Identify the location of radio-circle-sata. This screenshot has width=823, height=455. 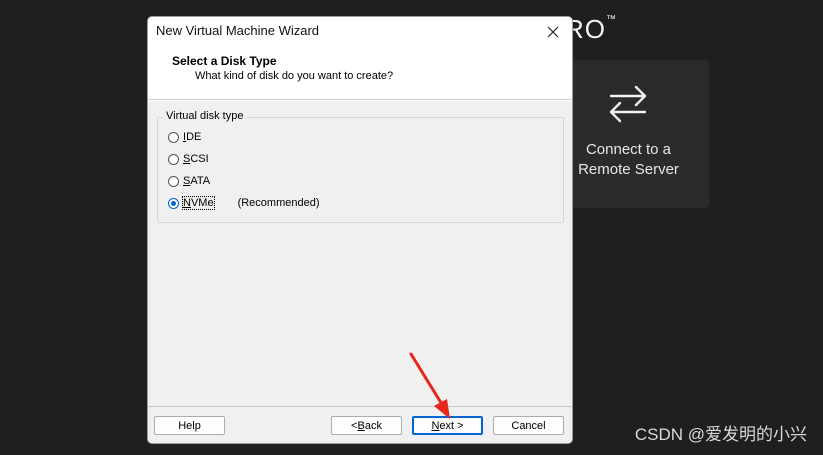
(173, 181).